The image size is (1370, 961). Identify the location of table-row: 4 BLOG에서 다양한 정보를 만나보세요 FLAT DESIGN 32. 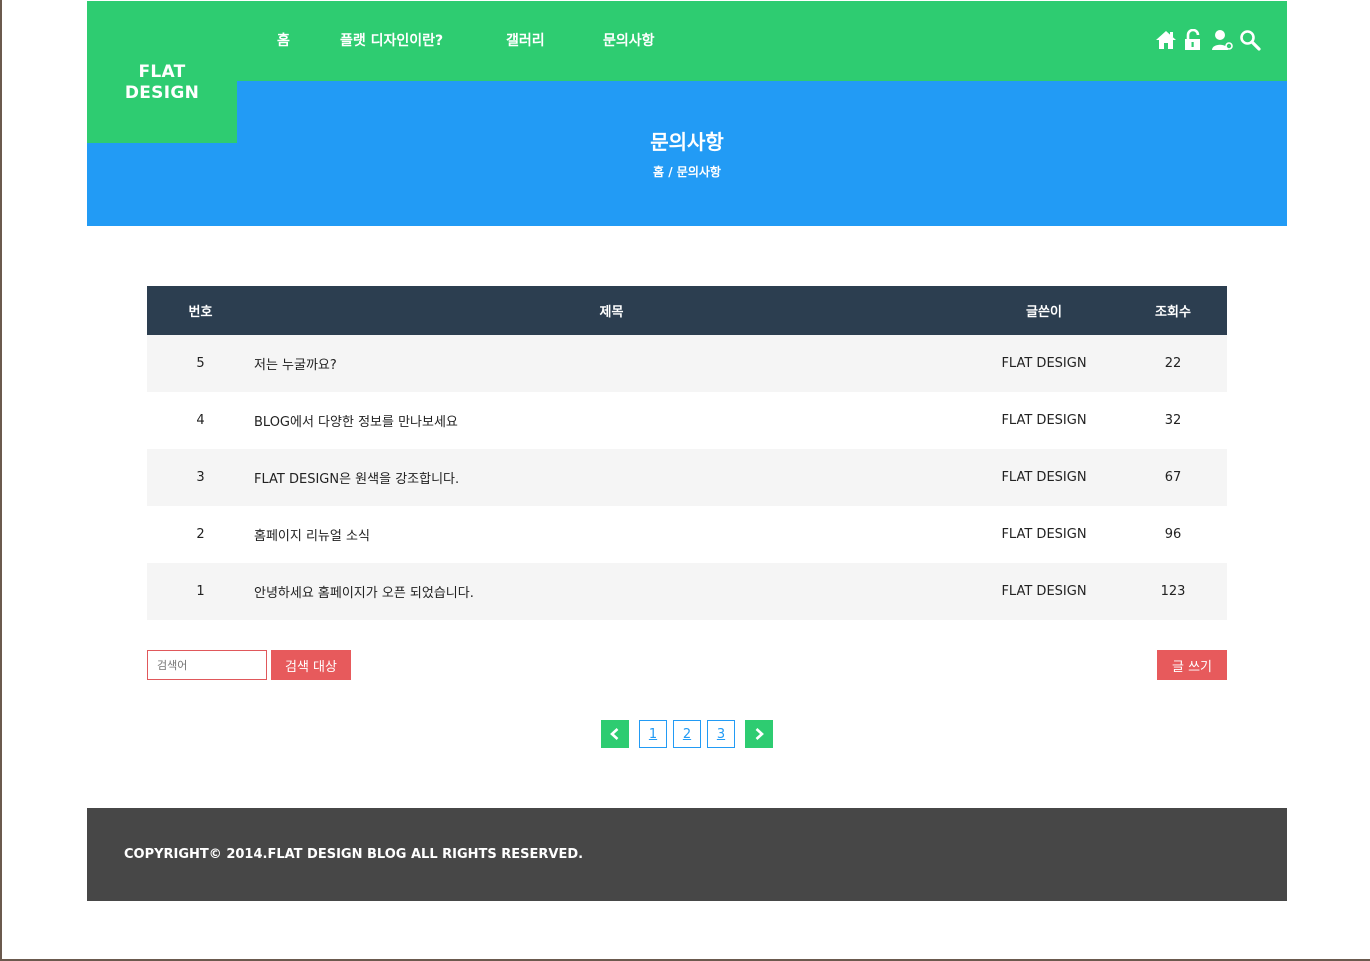
(687, 420).